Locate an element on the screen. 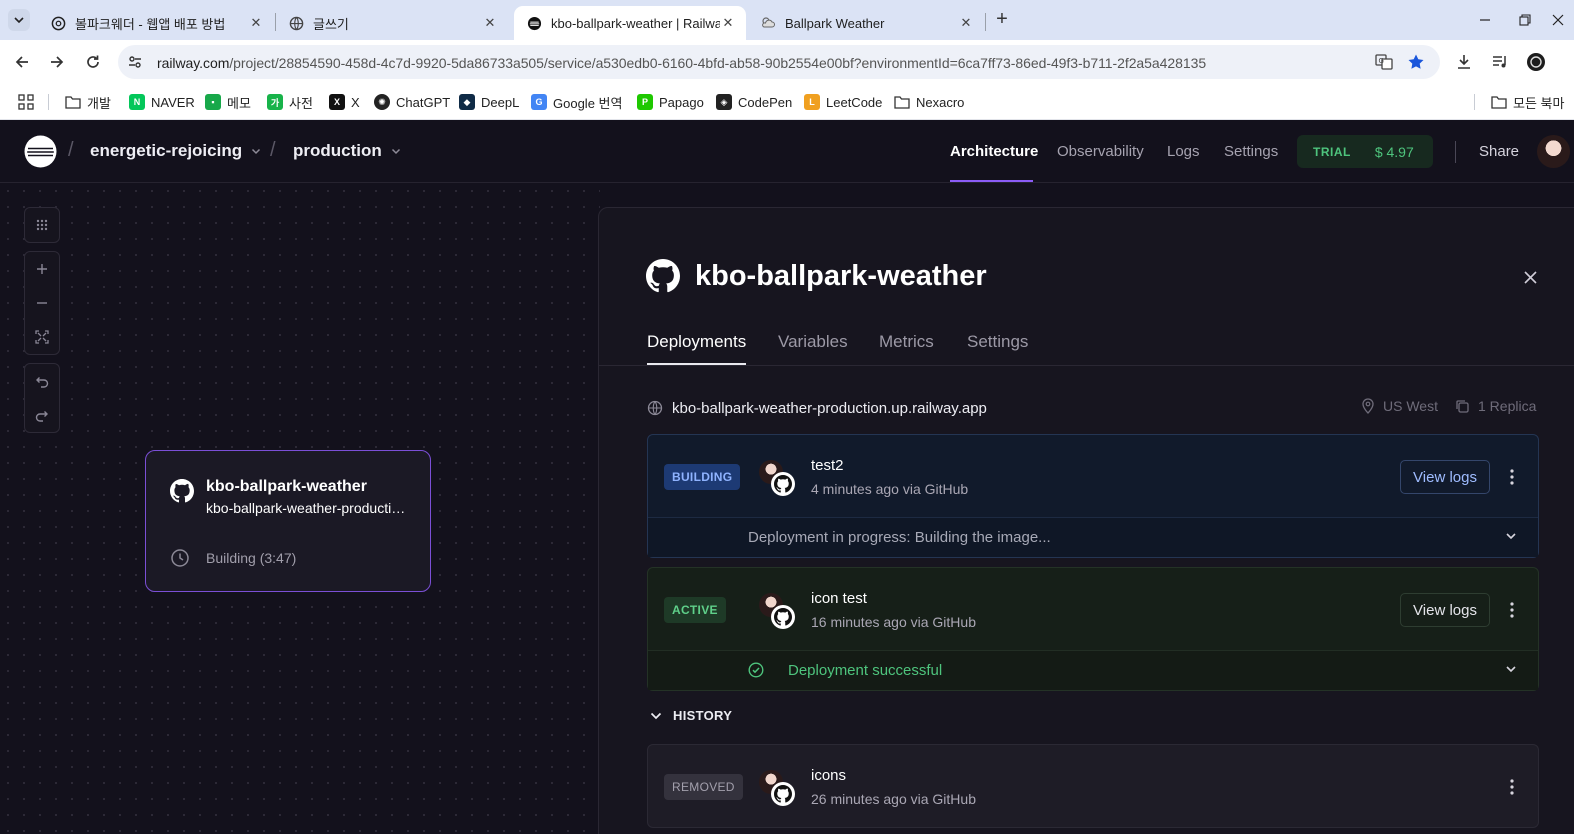 This screenshot has width=1574, height=834. trial-amount: $ 4.97 is located at coordinates (1394, 151).